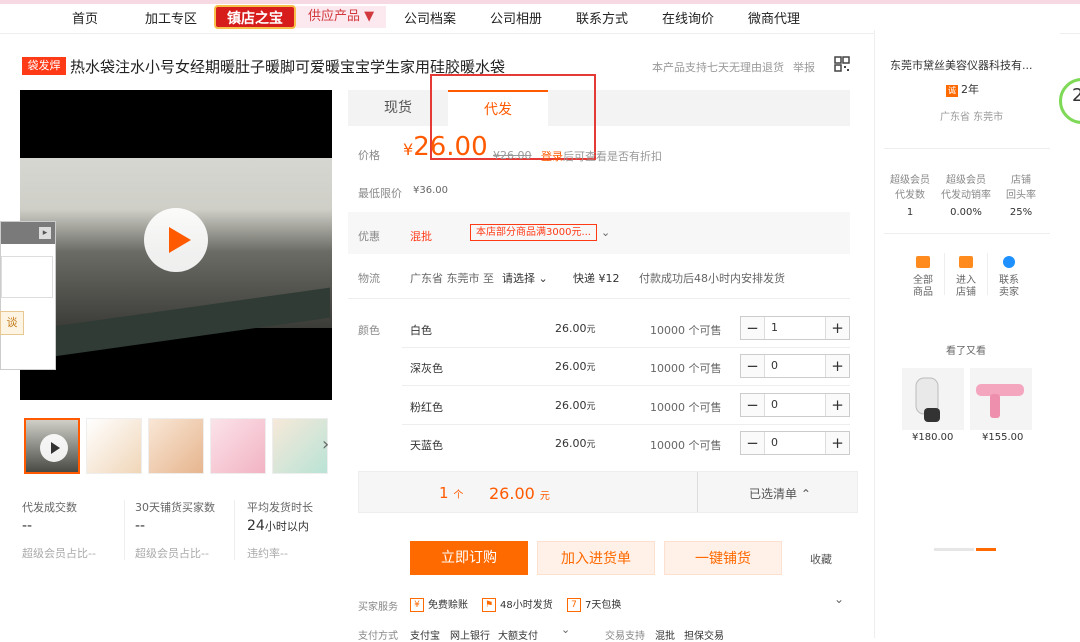 The height and width of the screenshot is (642, 1080). What do you see at coordinates (516, 17) in the screenshot?
I see `nav-company-album: 公司相册` at bounding box center [516, 17].